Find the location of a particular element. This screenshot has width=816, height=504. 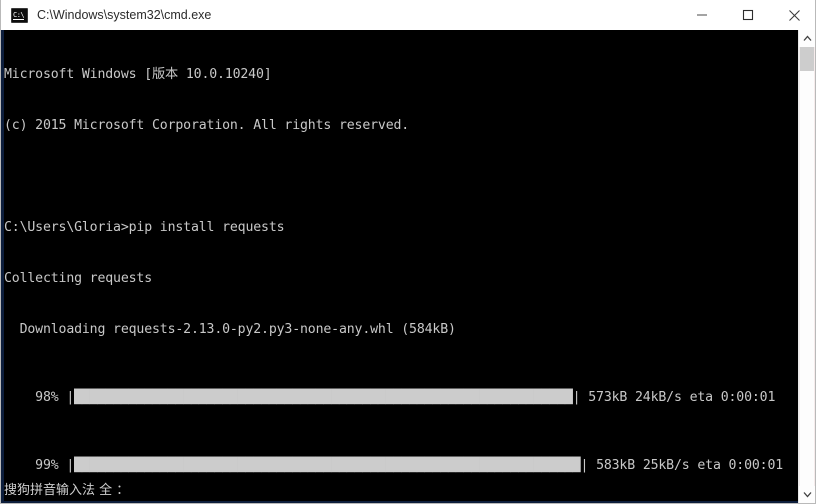

progress-downloaded: 573kB is located at coordinates (608, 397).